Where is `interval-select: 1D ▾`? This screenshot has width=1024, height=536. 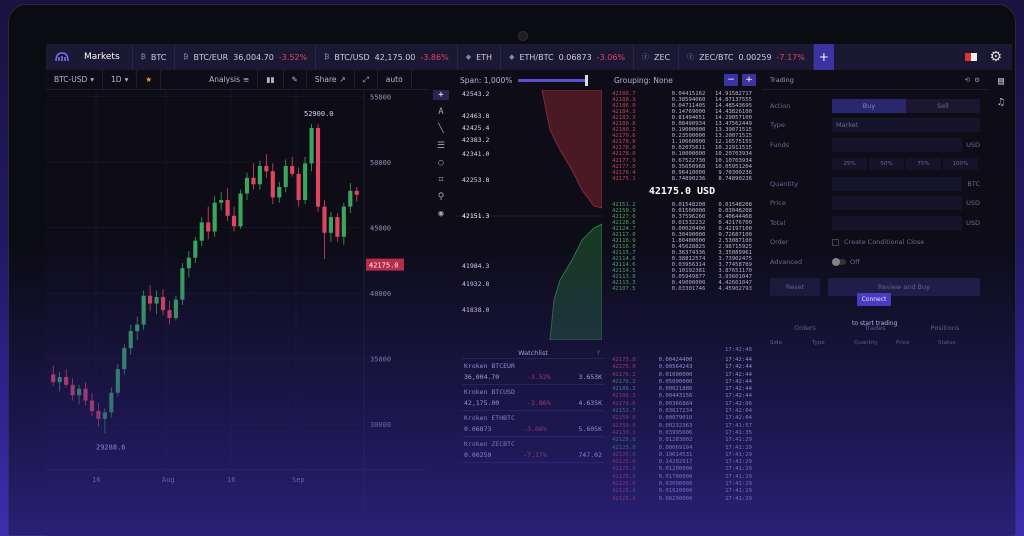
interval-select: 1D ▾ is located at coordinates (120, 79).